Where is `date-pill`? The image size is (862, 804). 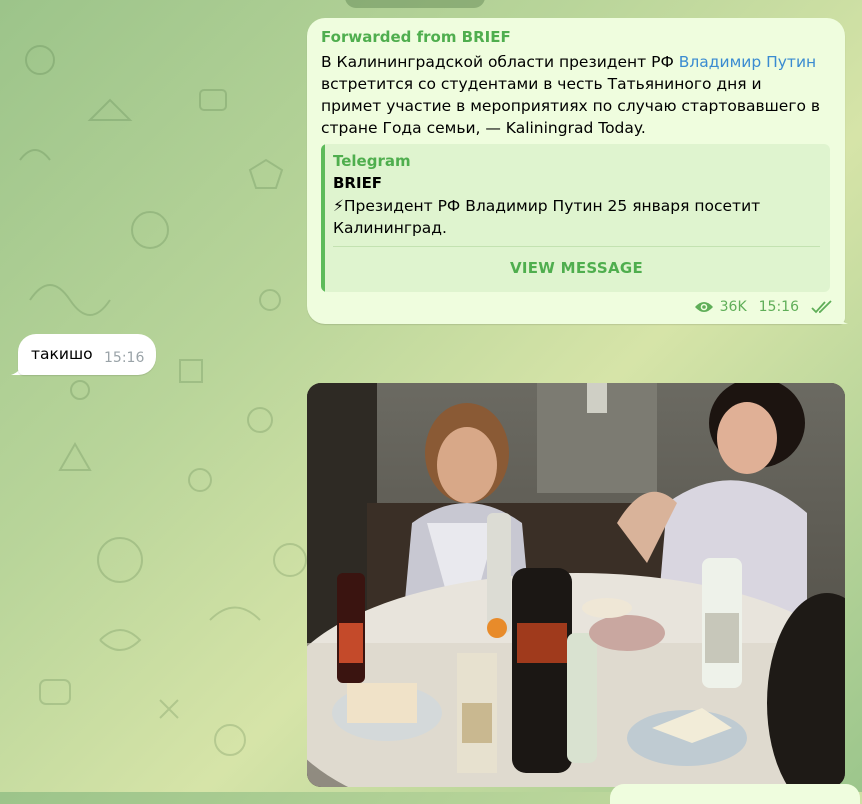 date-pill is located at coordinates (415, 4).